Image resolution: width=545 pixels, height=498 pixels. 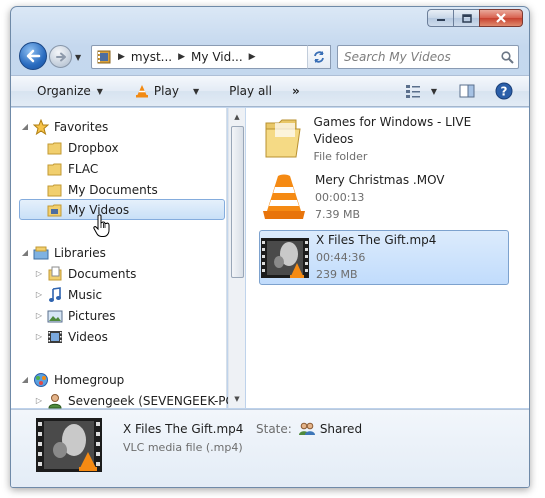 I want to click on video-thumbnail, so click(x=69, y=445).